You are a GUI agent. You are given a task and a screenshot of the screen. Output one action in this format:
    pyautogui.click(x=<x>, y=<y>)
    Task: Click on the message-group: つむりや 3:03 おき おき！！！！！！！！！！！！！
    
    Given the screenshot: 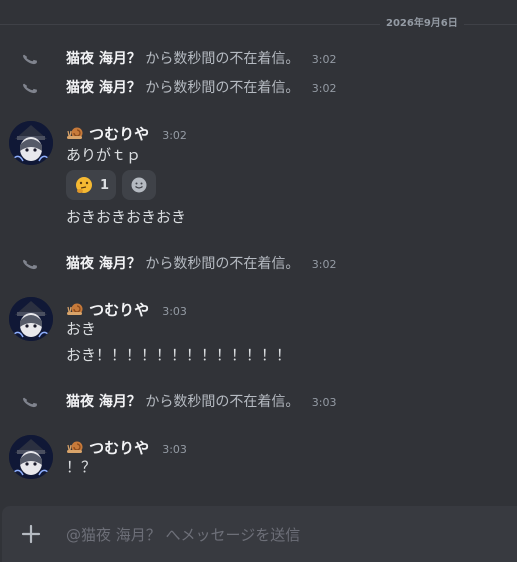 What is the action you would take?
    pyautogui.click(x=258, y=332)
    